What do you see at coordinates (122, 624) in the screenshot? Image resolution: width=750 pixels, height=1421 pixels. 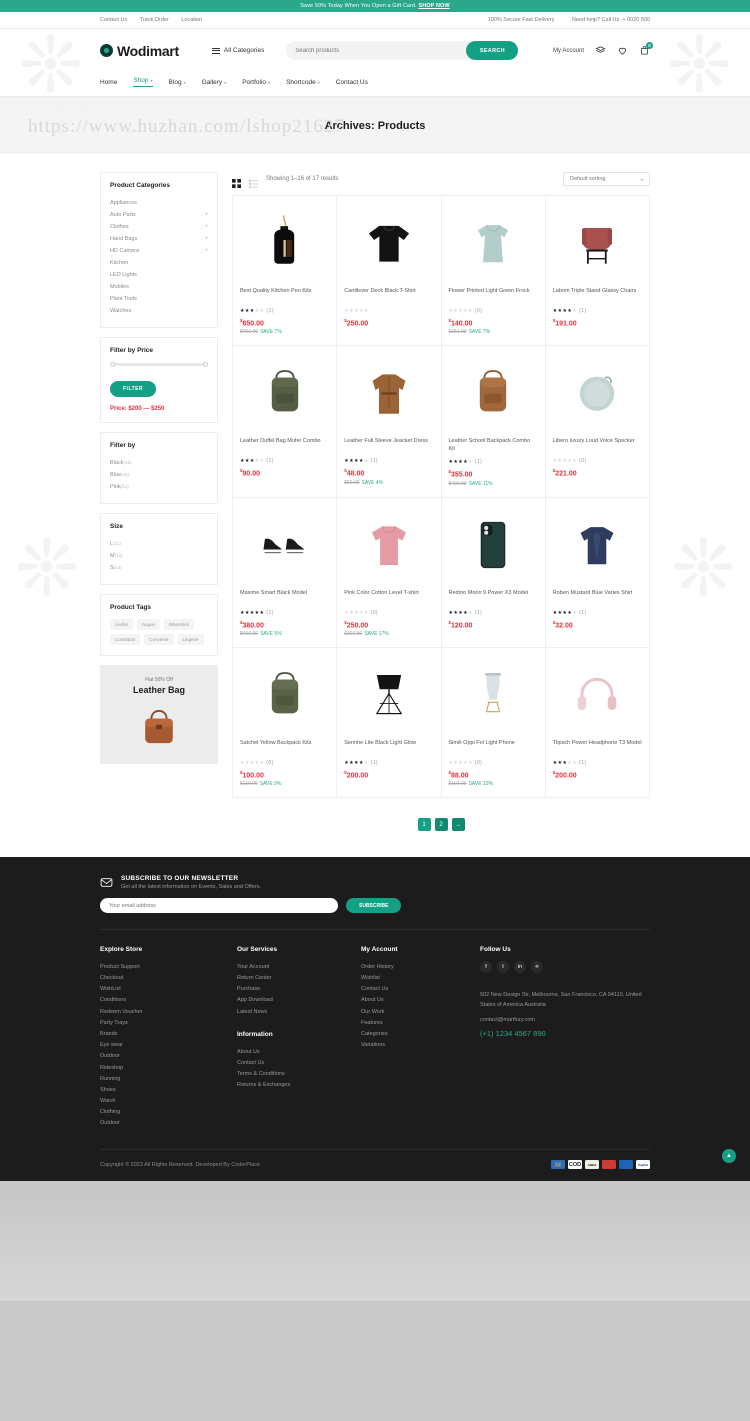 I see `tag-item: Audire` at bounding box center [122, 624].